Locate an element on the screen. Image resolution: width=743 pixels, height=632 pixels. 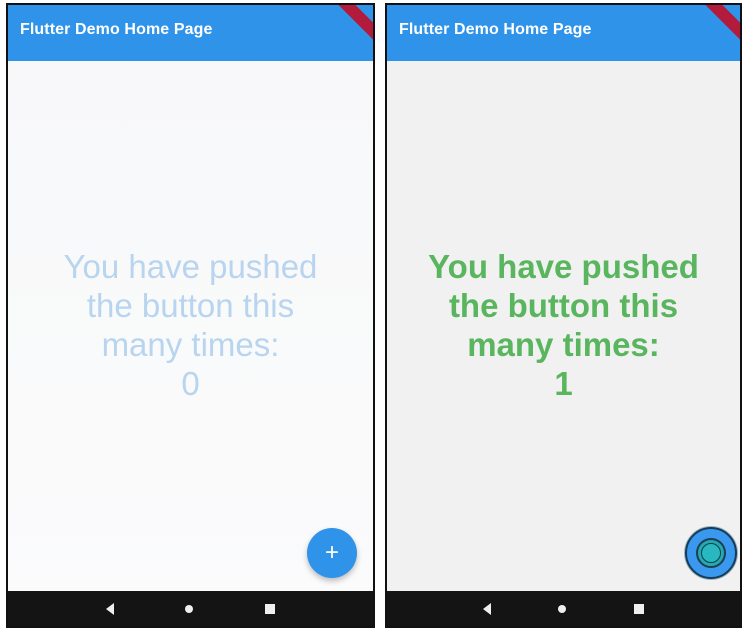
plus-icon: + is located at coordinates (331, 552).